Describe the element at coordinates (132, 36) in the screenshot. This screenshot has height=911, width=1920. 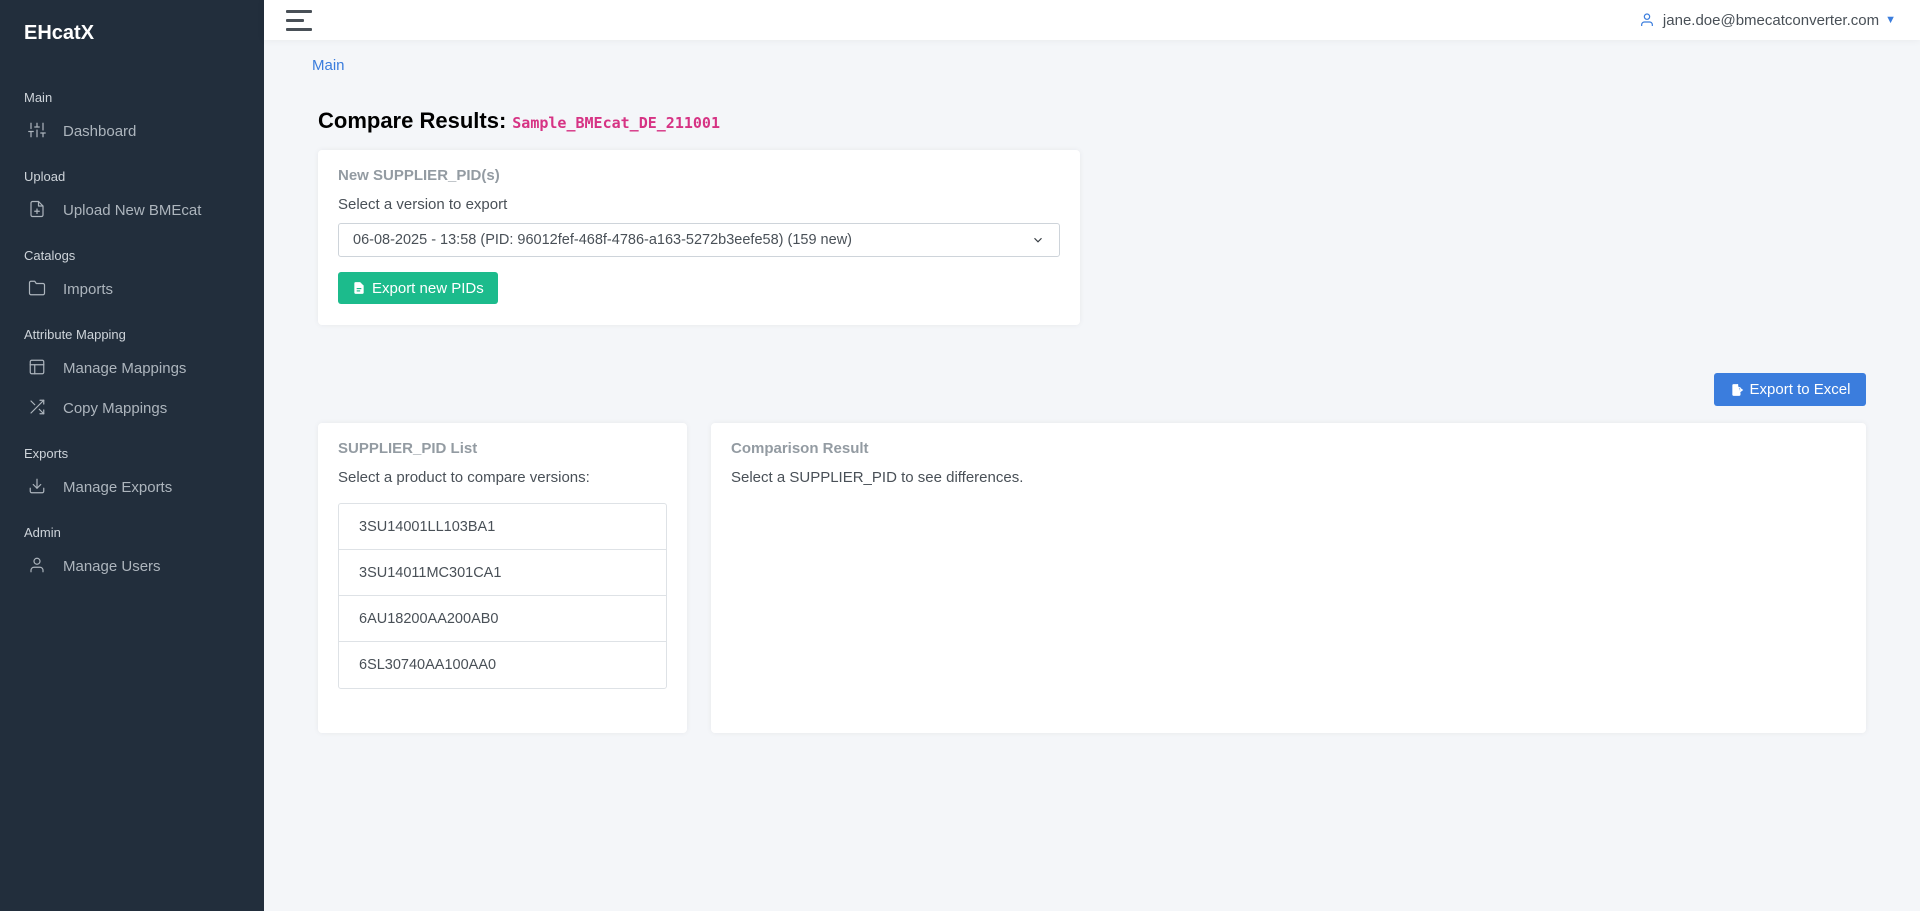
I see `brand-logo: EHcatX` at that location.